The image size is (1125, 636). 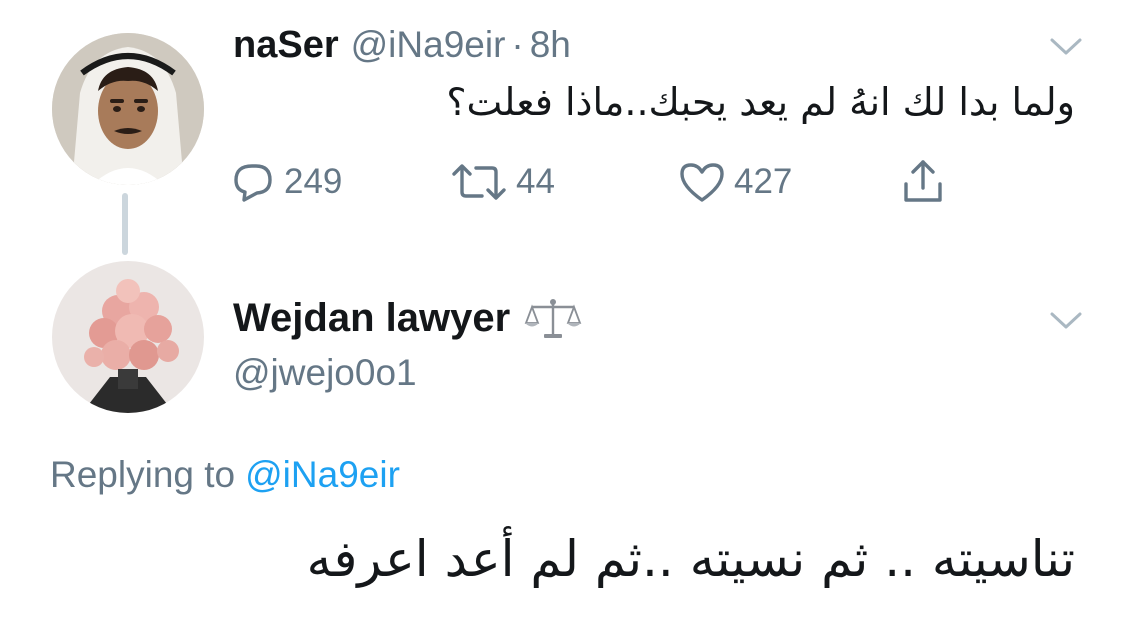 I want to click on tweet-header: Wejdan lawyer, so click(x=407, y=318).